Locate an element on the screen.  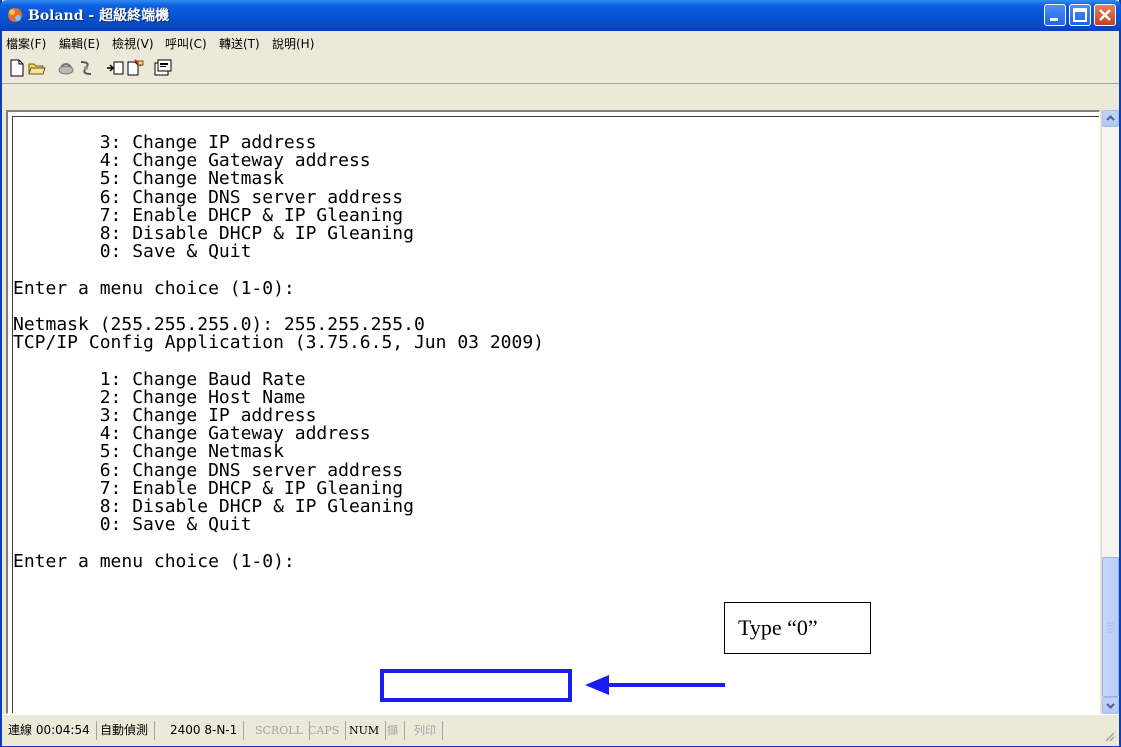
window-title-suffix: 超級終端機 is located at coordinates (134, 16).